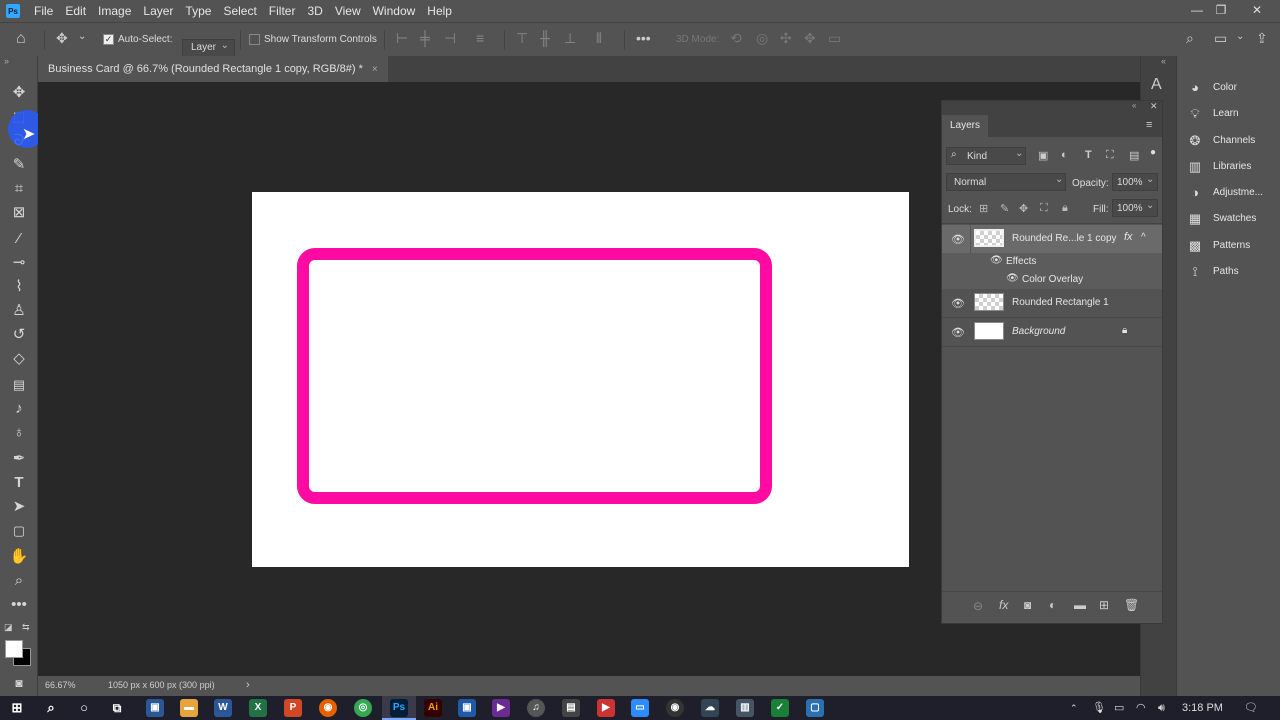 This screenshot has height=720, width=1280. I want to click on dodge-tool-icon: ♁, so click(19, 433).